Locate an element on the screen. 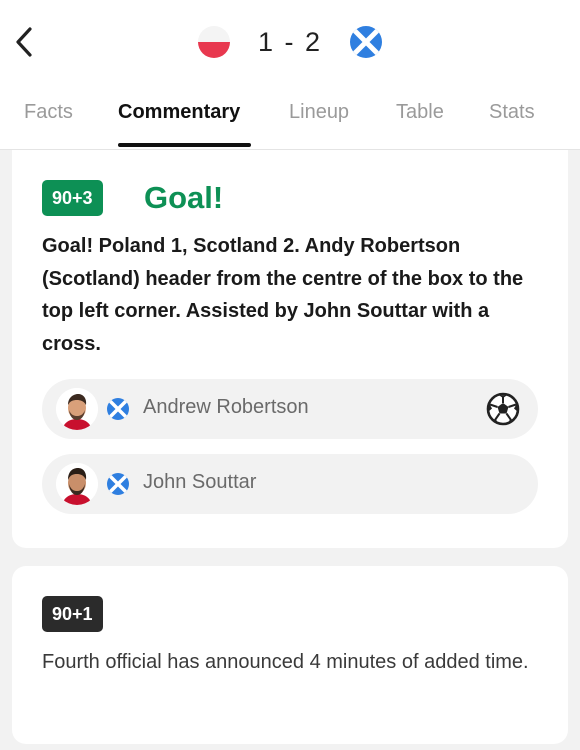  player-row-assist: John Souttar is located at coordinates (290, 484).